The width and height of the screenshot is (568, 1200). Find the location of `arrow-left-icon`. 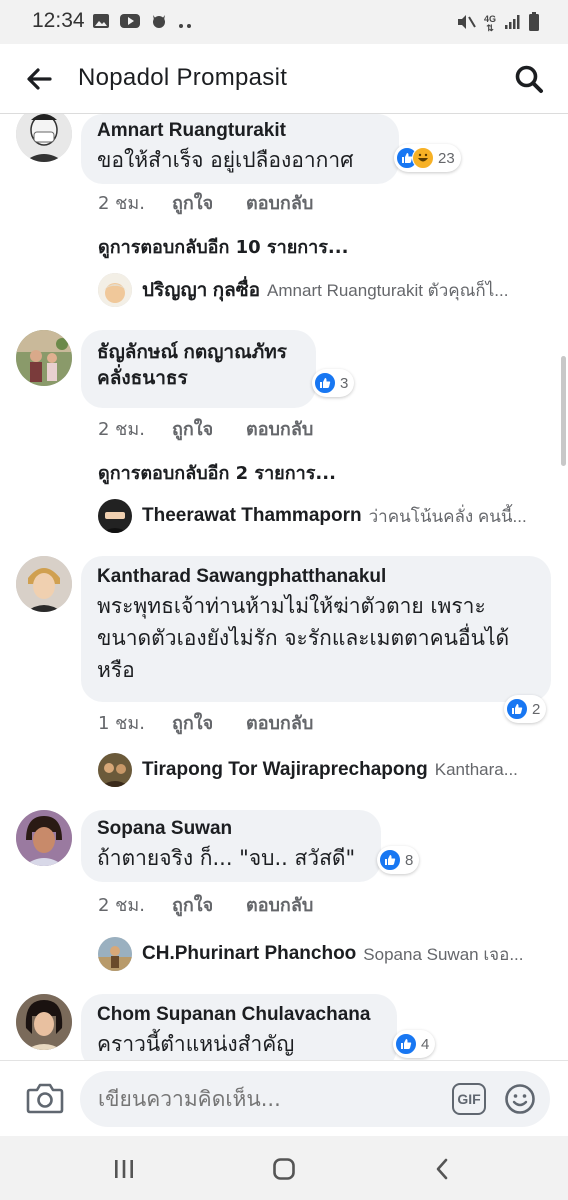

arrow-left-icon is located at coordinates (39, 79).